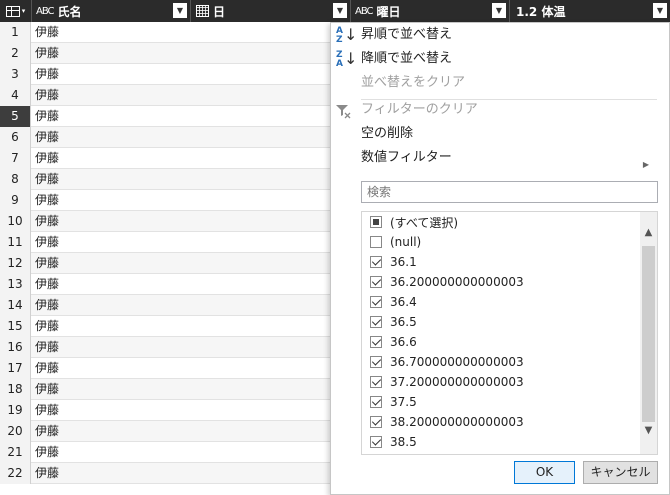 Image resolution: width=670 pixels, height=495 pixels. Describe the element at coordinates (648, 430) in the screenshot. I see `scroll-down-icon: ▼` at that location.